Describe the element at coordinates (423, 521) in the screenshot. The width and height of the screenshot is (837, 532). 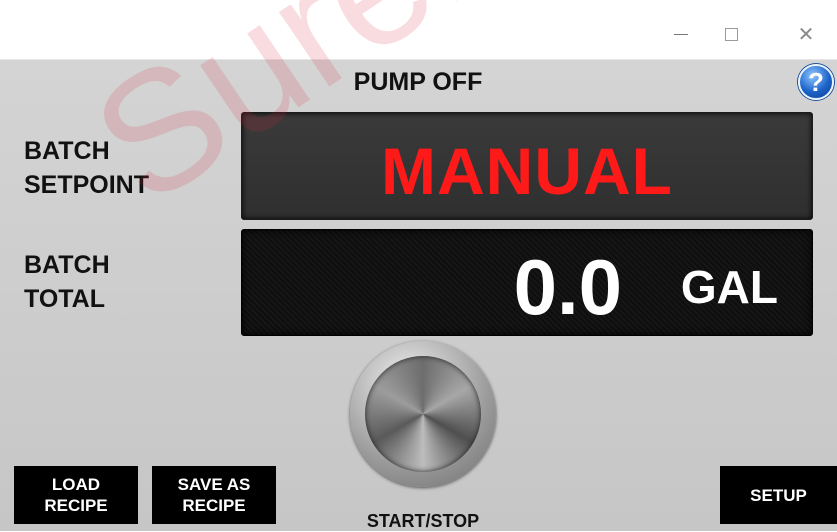
I see `start-stop-label: START/STOP` at that location.